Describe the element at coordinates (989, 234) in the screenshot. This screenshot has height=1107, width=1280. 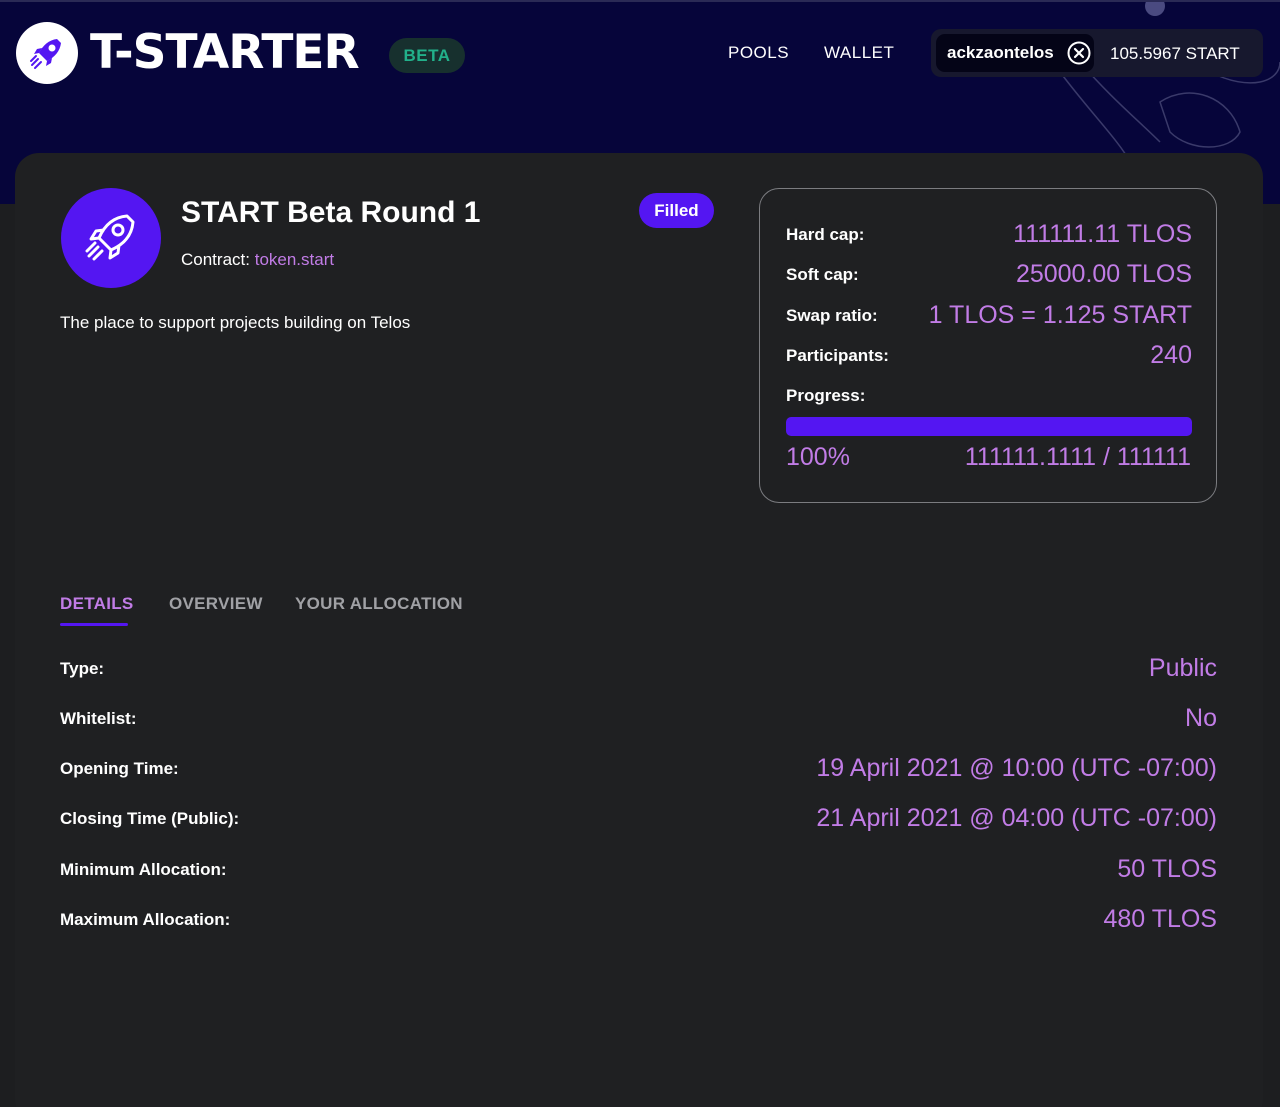
I see `hard-cap-row: Hard cap: 111111.11 TLOS` at that location.